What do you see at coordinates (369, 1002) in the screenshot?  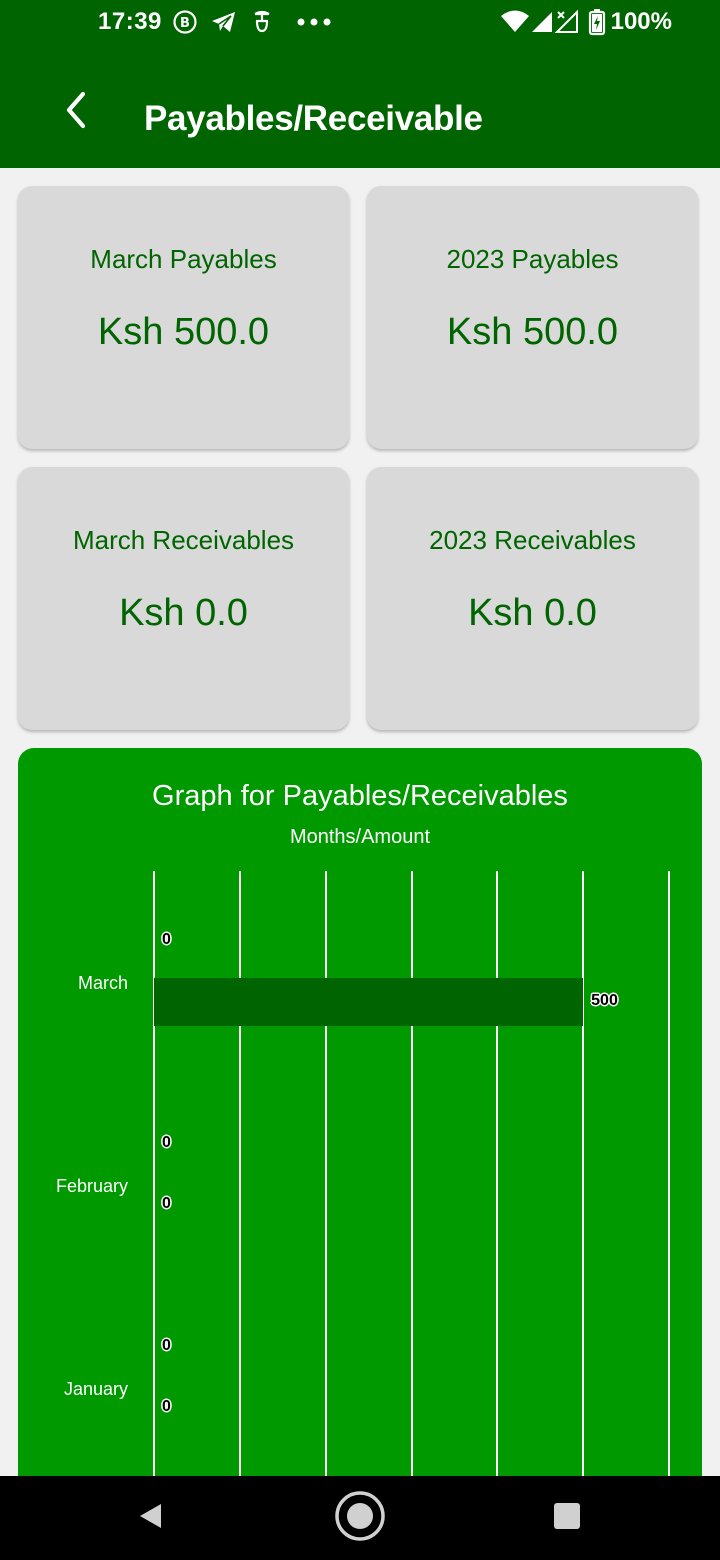 I see `chart-bar` at bounding box center [369, 1002].